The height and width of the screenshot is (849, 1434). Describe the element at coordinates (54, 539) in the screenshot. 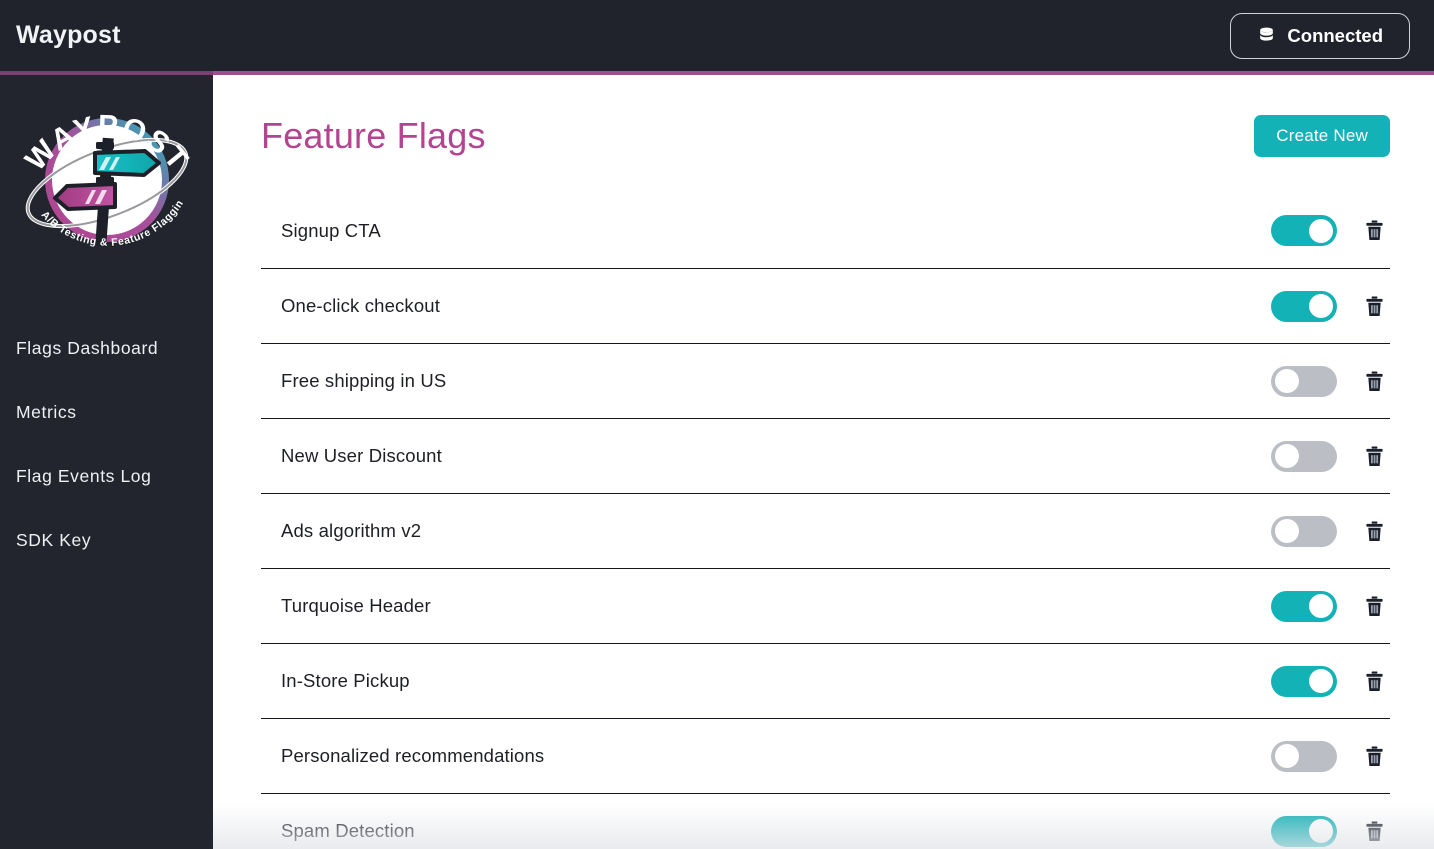

I see `sidebar-item-label: SDK Key` at that location.